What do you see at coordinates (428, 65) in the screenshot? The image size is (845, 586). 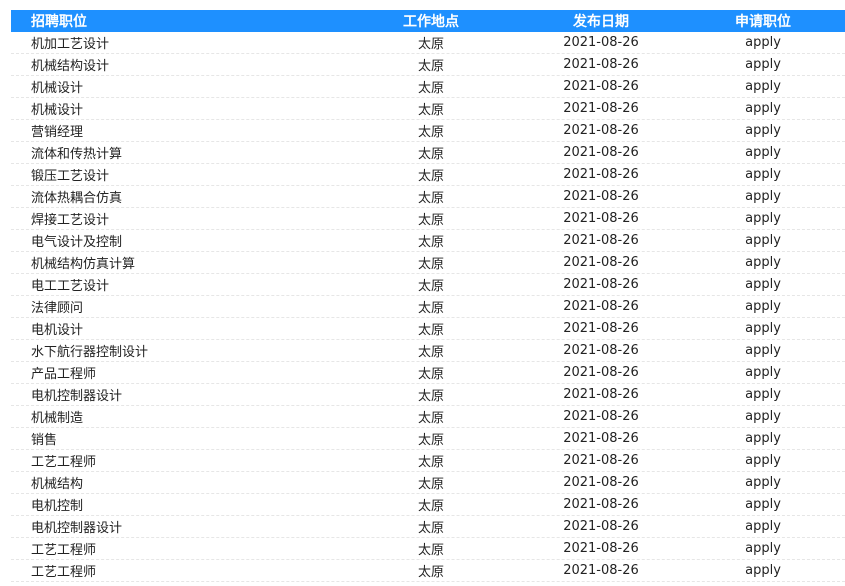 I see `table-row: 机械结构设计 太原 2021-08-26 apply` at bounding box center [428, 65].